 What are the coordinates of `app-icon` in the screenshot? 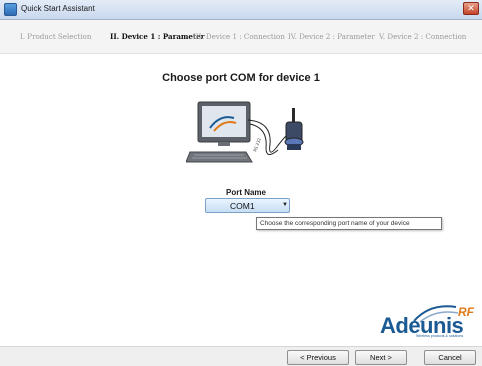 It's located at (10, 9).